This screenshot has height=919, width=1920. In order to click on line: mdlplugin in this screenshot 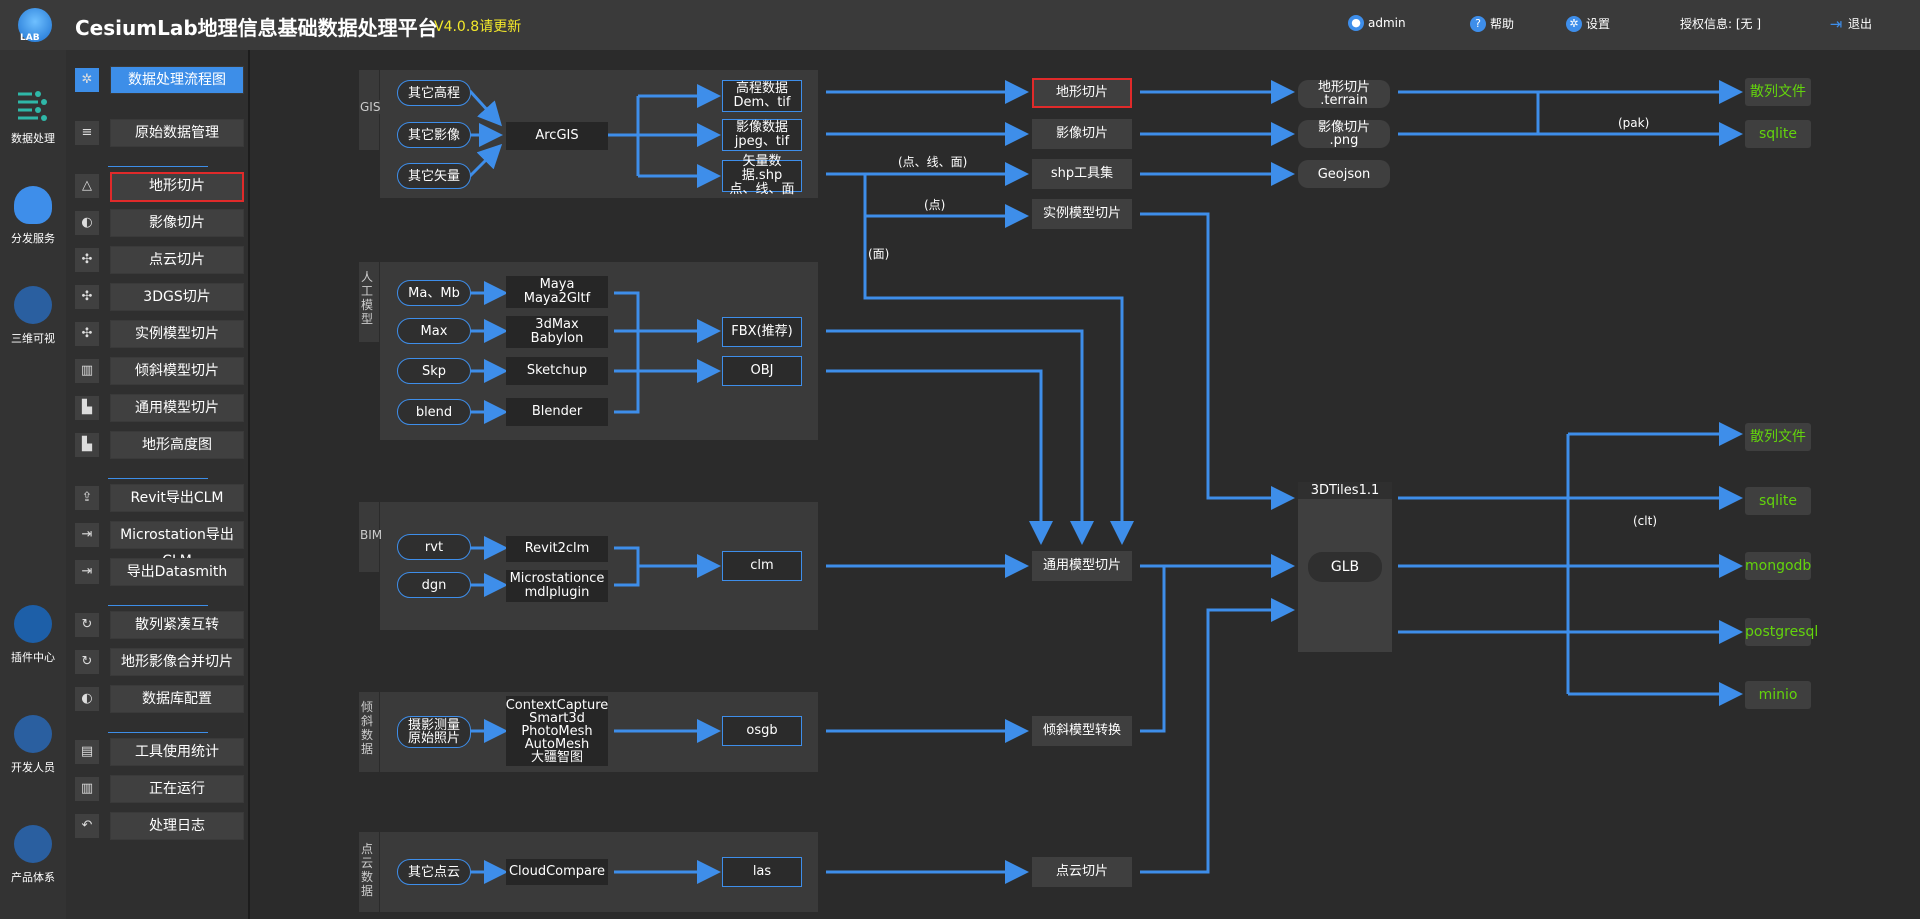, I will do `click(557, 592)`.